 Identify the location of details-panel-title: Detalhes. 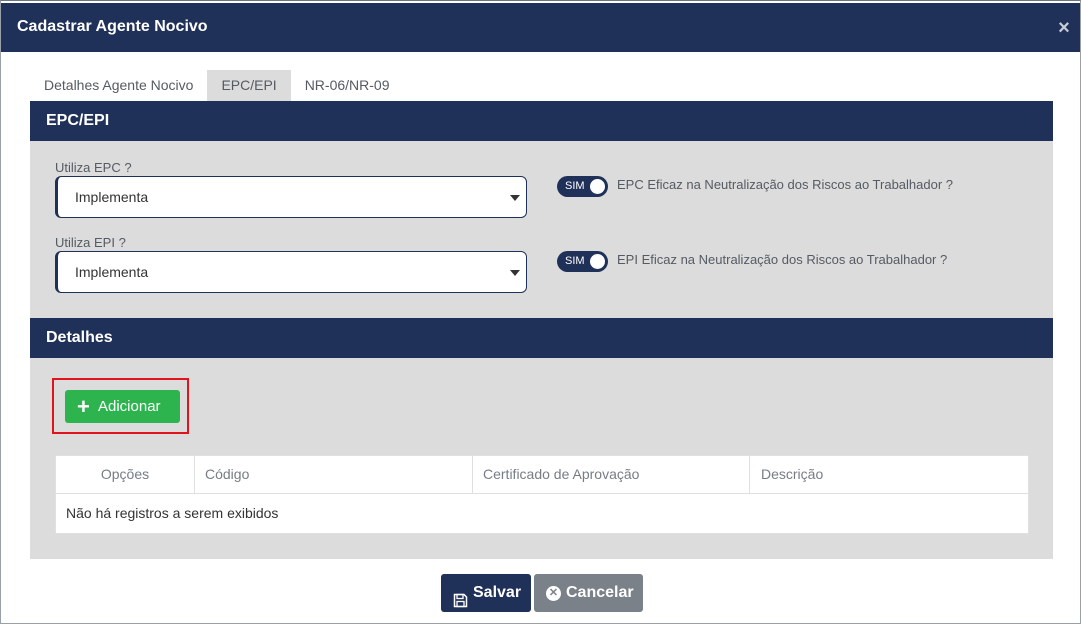
(541, 338).